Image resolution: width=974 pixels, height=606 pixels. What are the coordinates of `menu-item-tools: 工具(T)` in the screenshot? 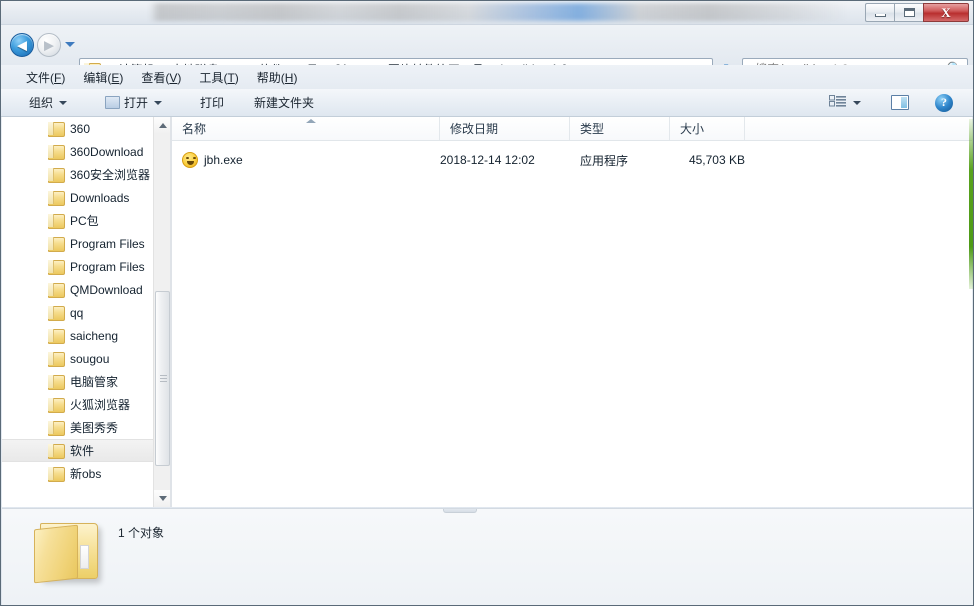 It's located at (218, 77).